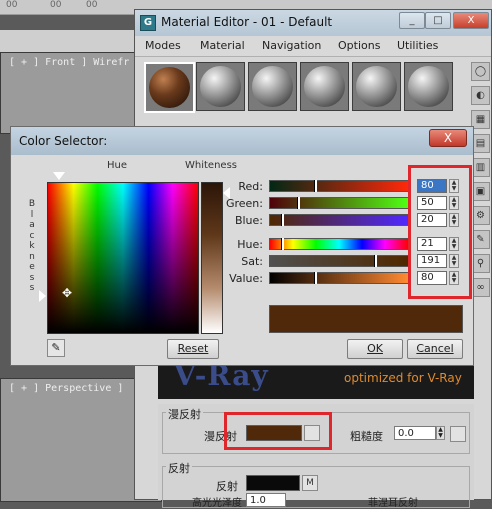 The width and height of the screenshot is (492, 509). Describe the element at coordinates (412, 20) in the screenshot. I see `minimize-button: _` at that location.